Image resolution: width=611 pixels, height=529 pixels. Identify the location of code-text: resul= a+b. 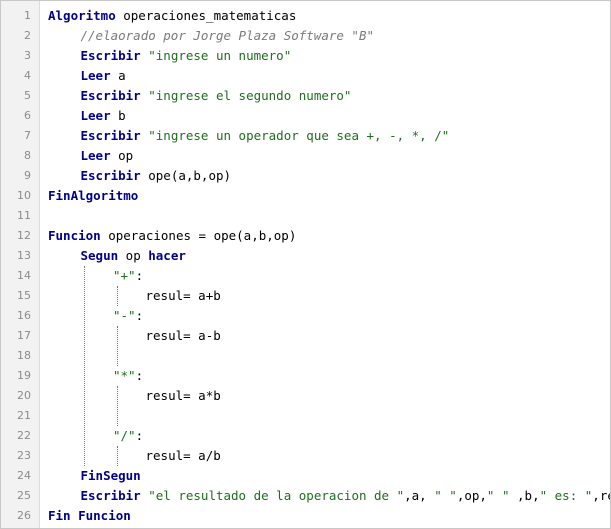
(183, 296).